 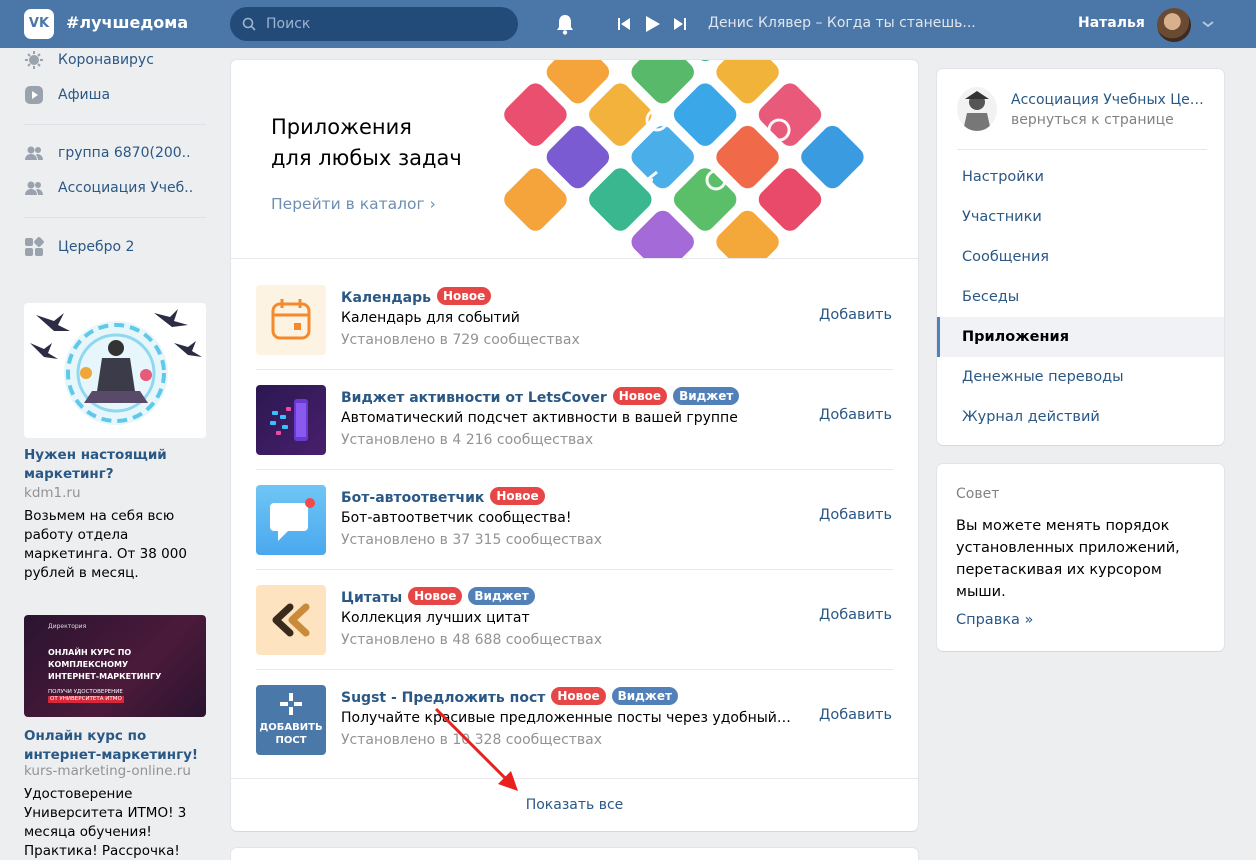 I want to click on app-installs: Установлено в 48 688 сообществах, so click(x=472, y=640).